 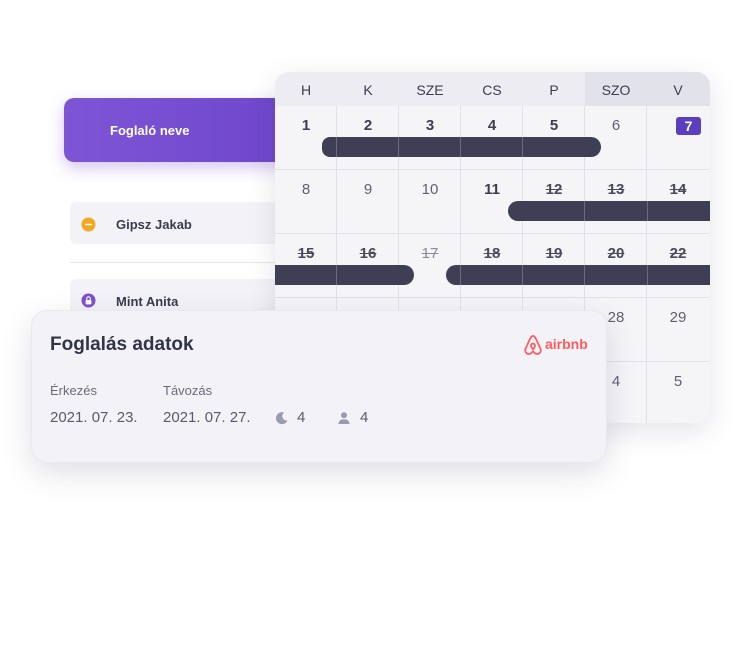 What do you see at coordinates (306, 189) in the screenshot?
I see `calendar-day-number: 8` at bounding box center [306, 189].